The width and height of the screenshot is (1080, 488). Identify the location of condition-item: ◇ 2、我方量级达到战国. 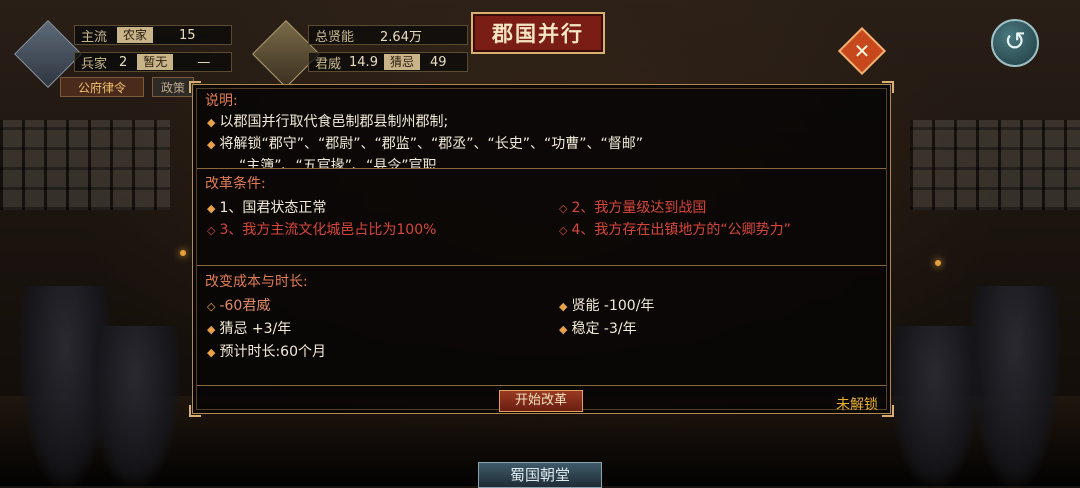
(633, 208).